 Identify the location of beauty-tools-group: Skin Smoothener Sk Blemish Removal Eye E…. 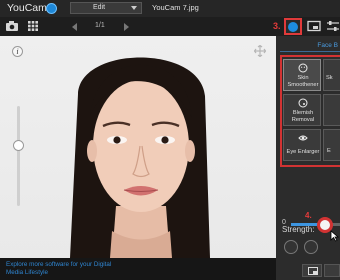
(310, 111).